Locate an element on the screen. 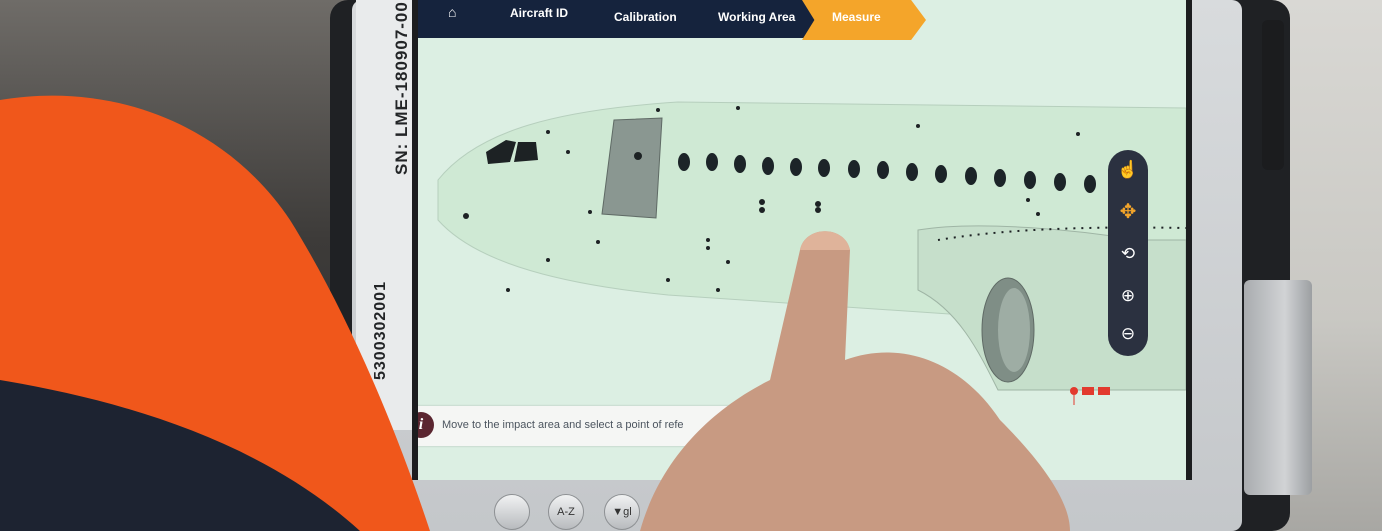 The height and width of the screenshot is (531, 1382). zoom-in-icon: ⊕ is located at coordinates (1128, 296).